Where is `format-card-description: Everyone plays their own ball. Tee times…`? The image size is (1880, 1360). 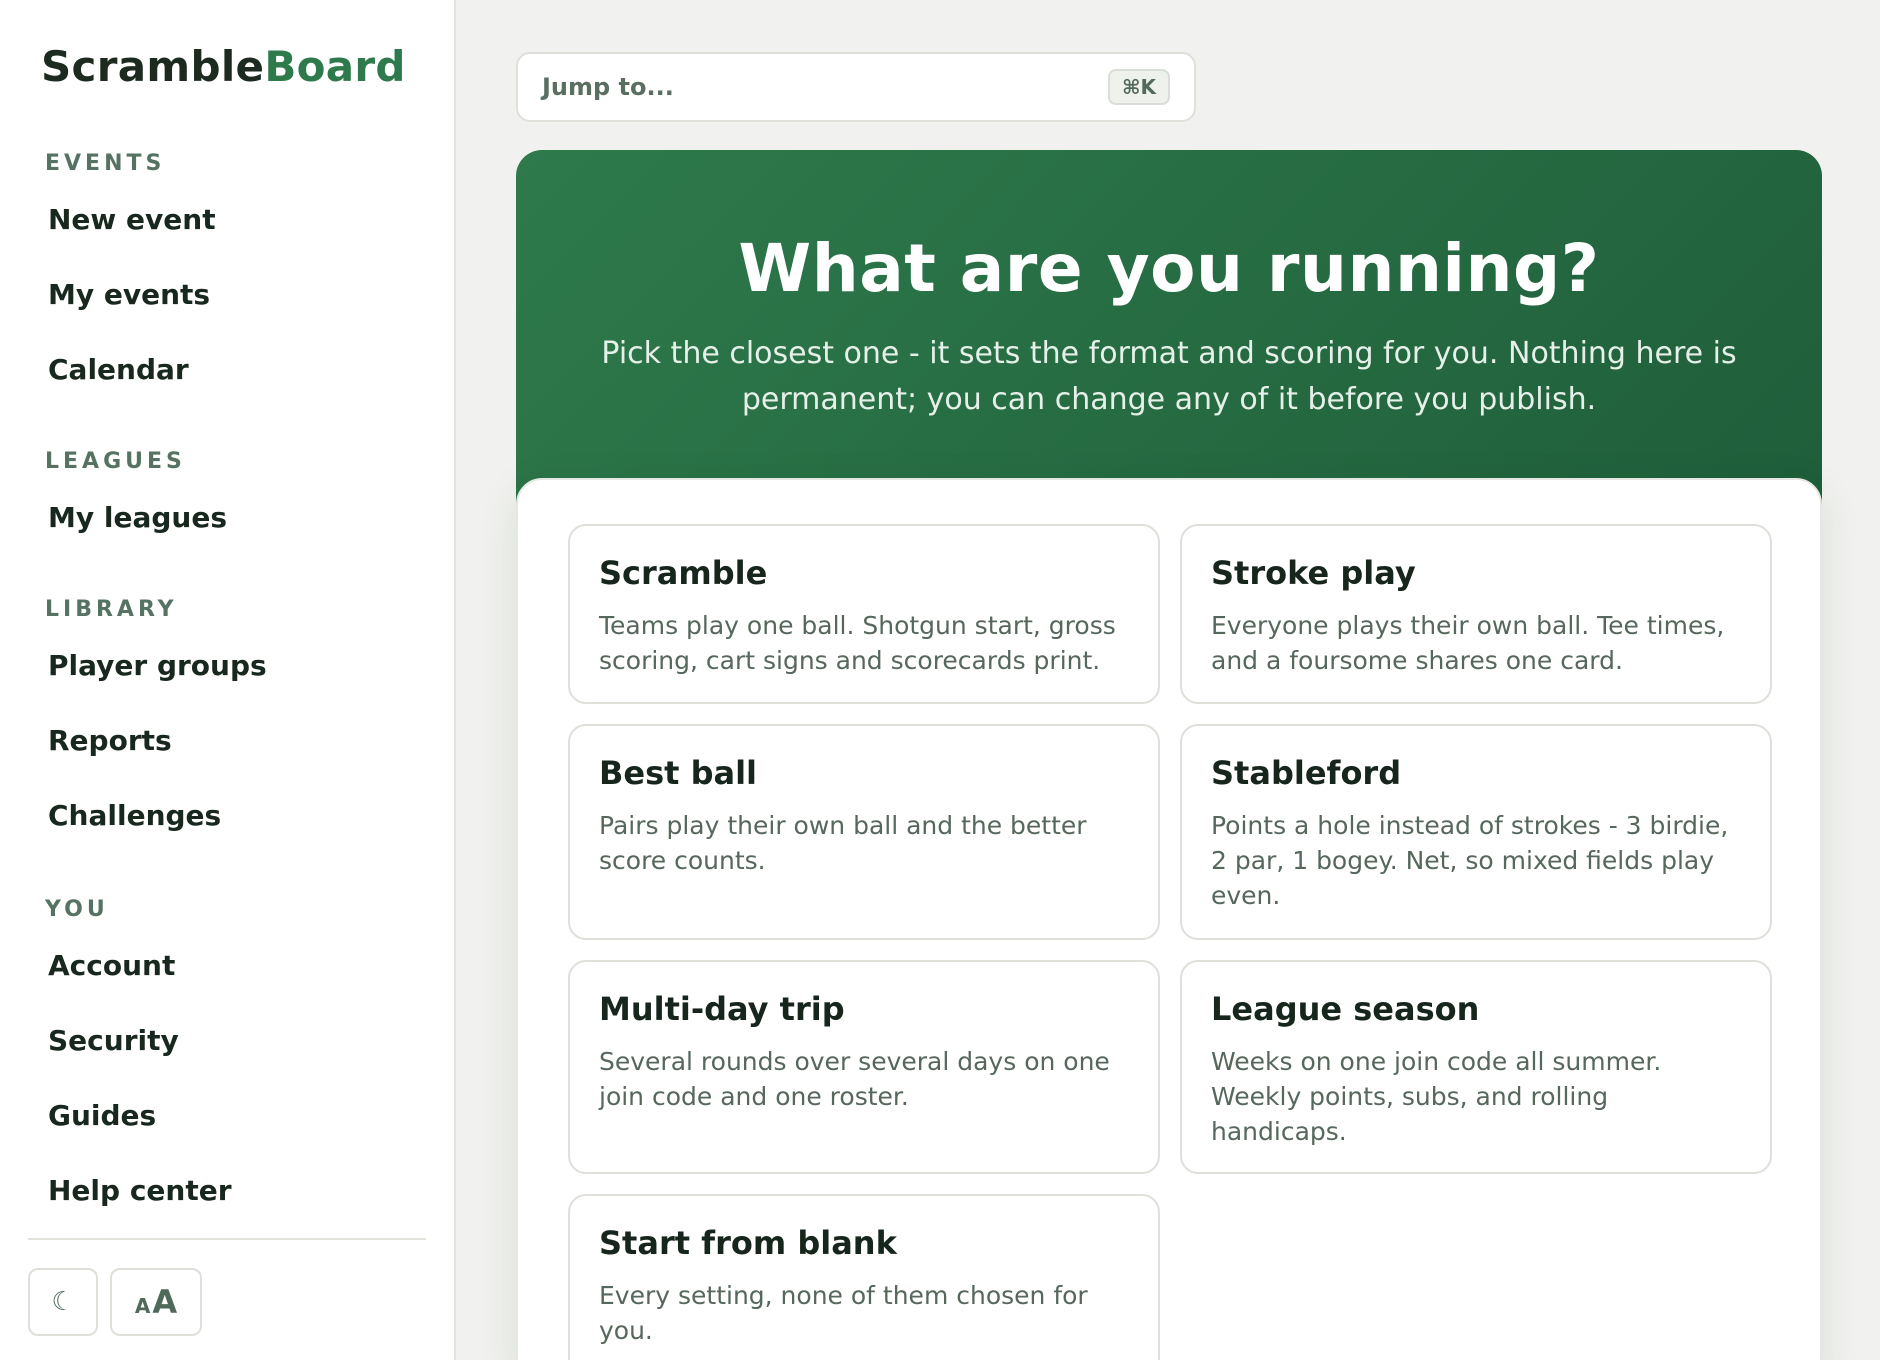
format-card-description: Everyone plays their own ball. Tee times… is located at coordinates (1468, 643).